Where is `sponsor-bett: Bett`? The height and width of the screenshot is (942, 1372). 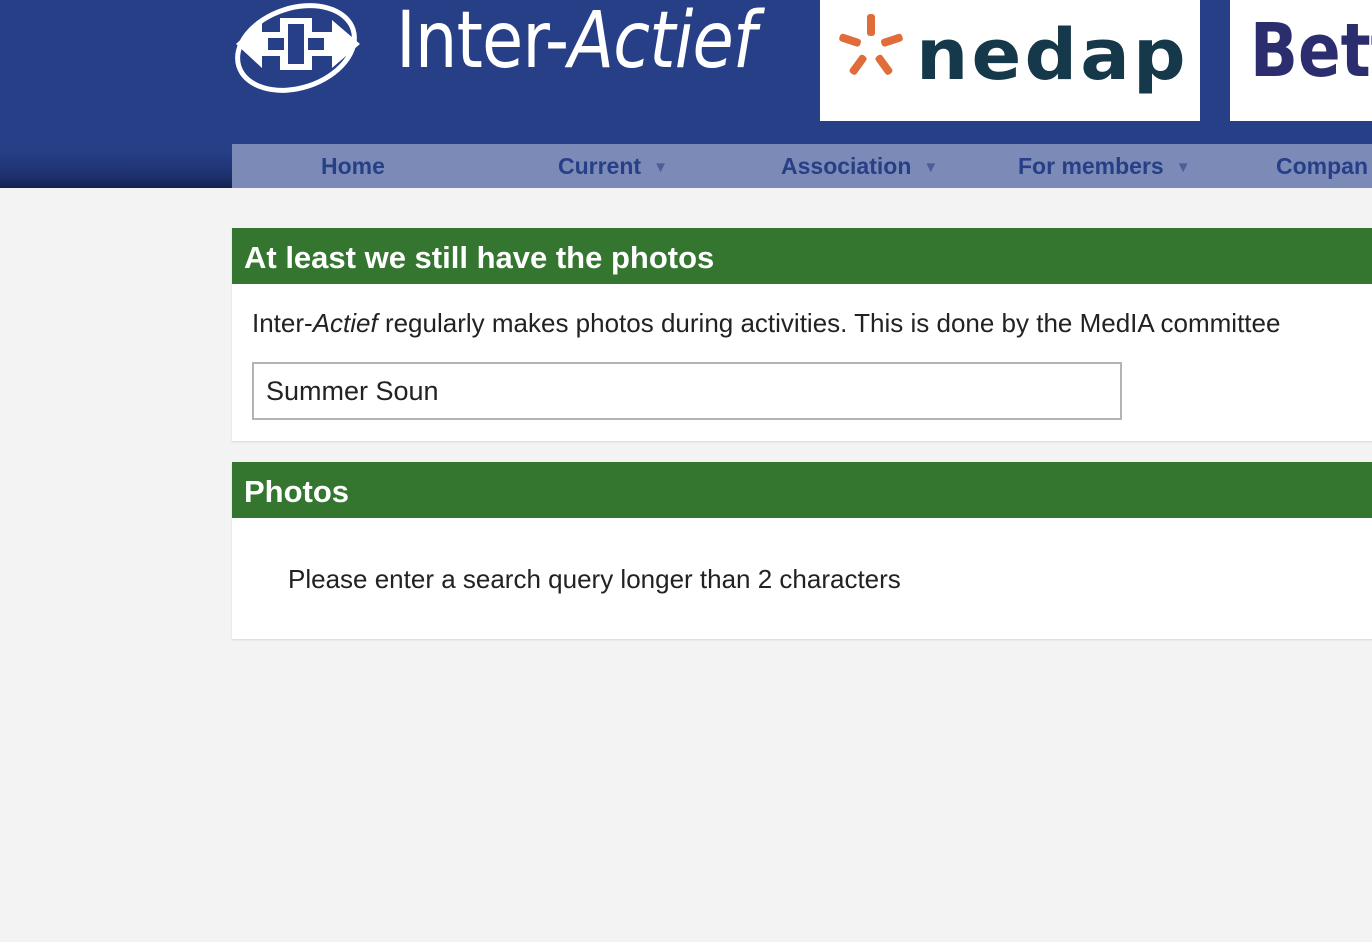 sponsor-bett: Bett is located at coordinates (1301, 60).